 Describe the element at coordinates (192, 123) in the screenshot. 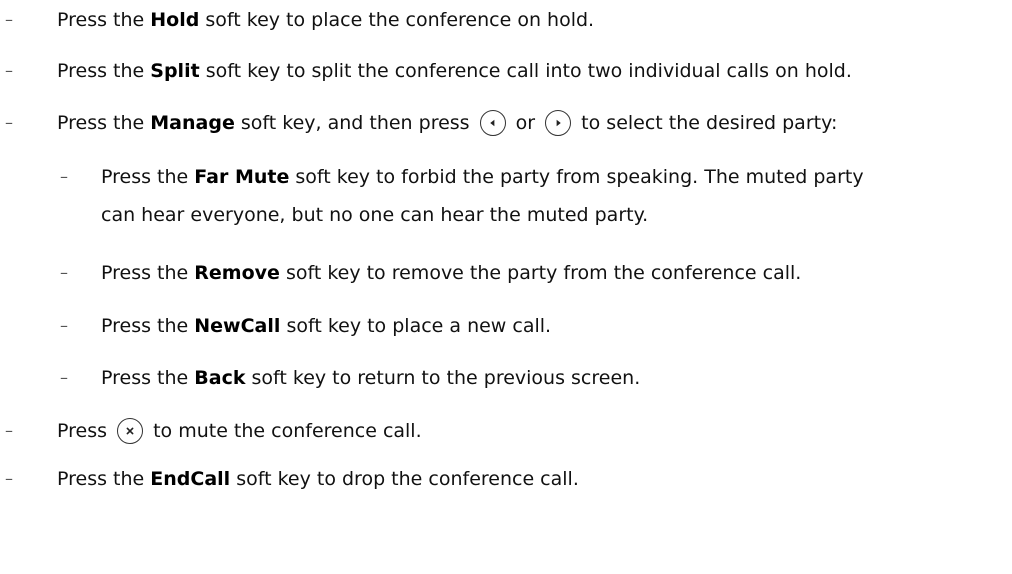

I see `softkey-manage: Manage` at that location.